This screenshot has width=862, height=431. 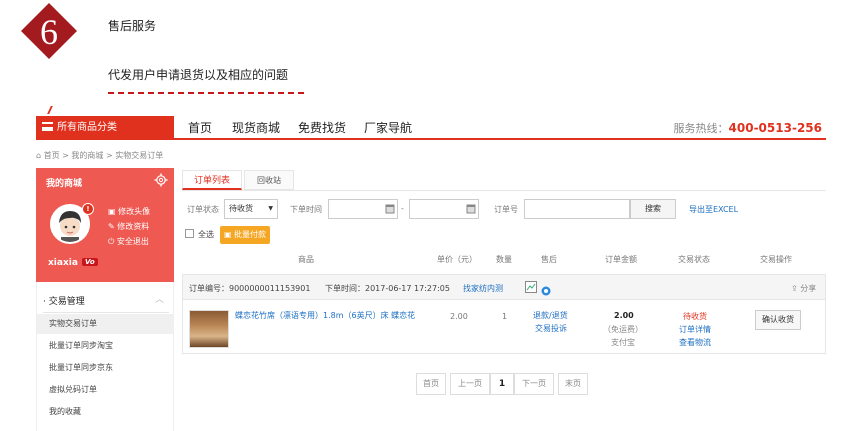 I want to click on first-page-button: 首页, so click(x=431, y=384).